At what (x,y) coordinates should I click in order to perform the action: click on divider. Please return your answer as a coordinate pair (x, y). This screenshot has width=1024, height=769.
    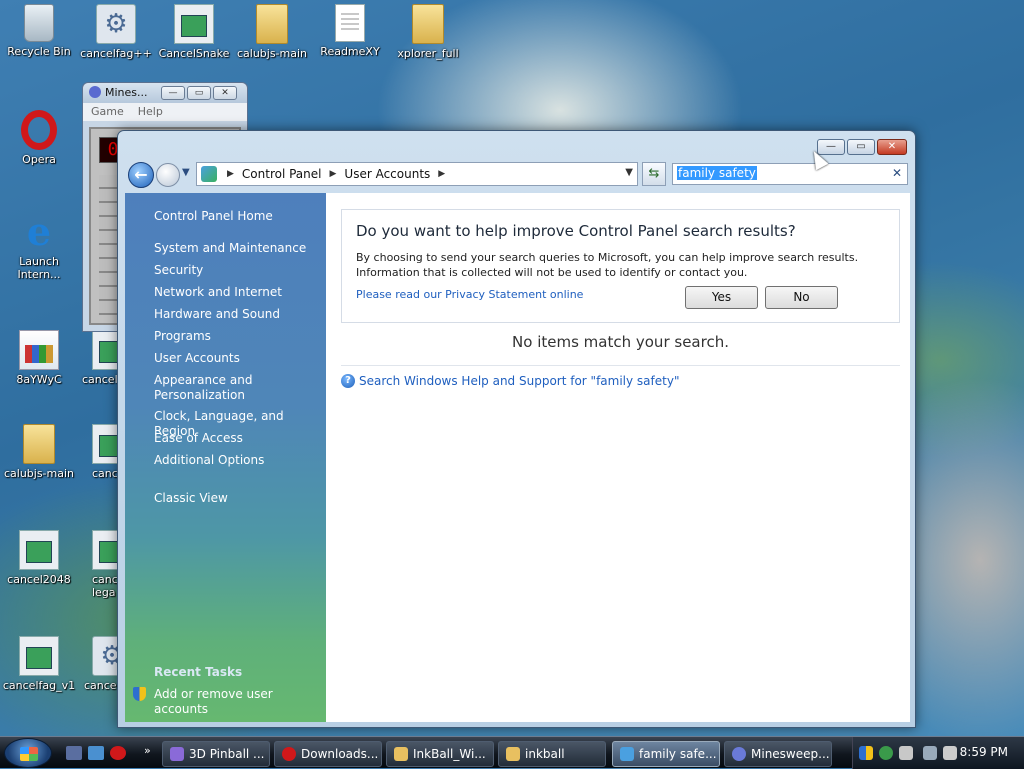
    Looking at the image, I should click on (620, 365).